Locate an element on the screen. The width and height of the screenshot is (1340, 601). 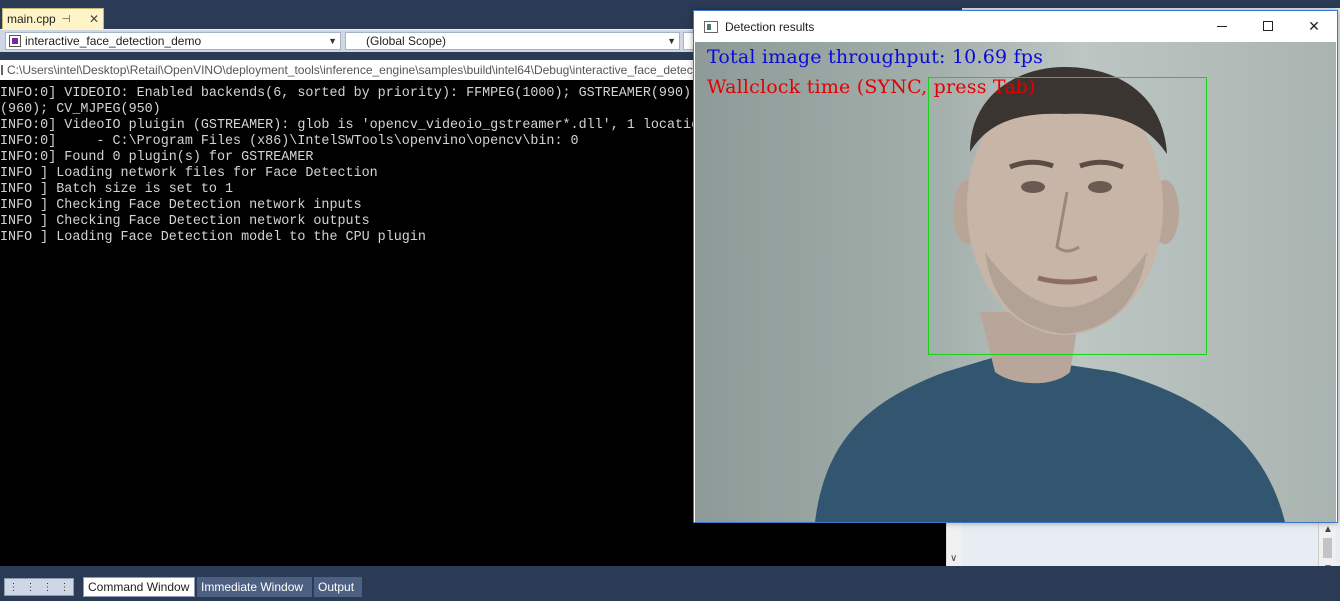
pin-icon: ⊣ is located at coordinates (66, 19).